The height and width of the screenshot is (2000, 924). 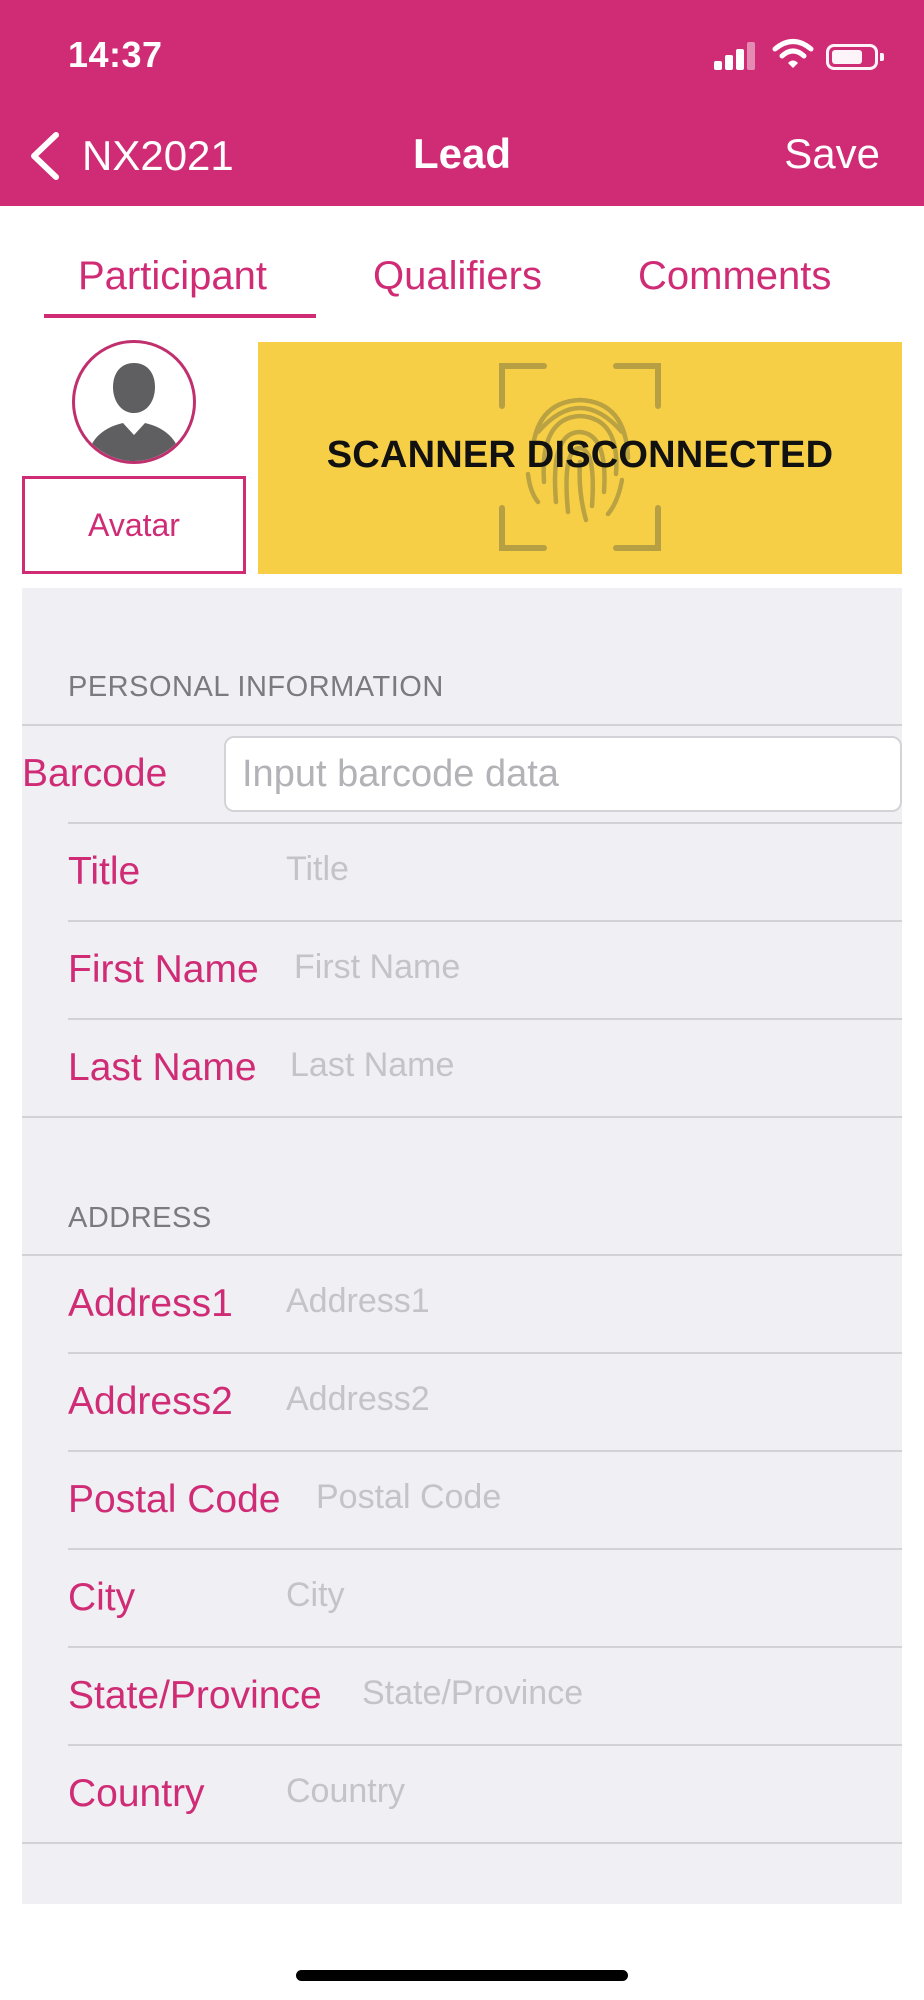 What do you see at coordinates (162, 1067) in the screenshot?
I see `last-name-label: Last Name` at bounding box center [162, 1067].